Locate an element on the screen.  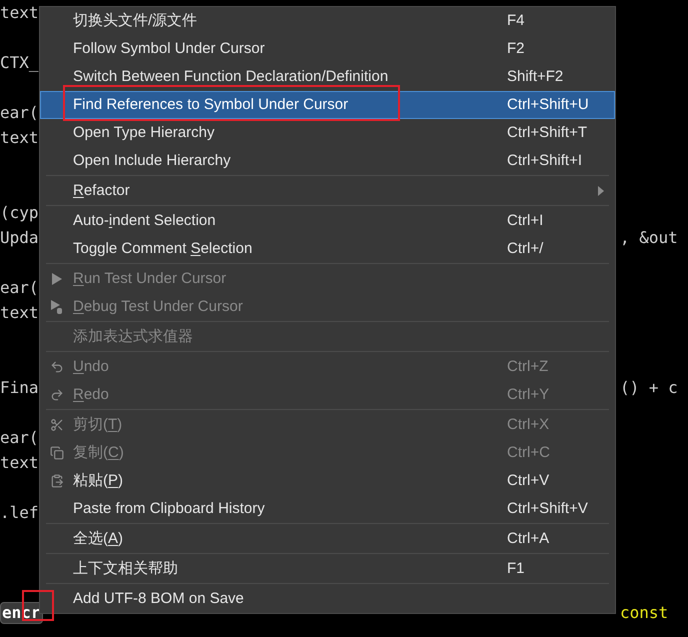
code-text: , &out is located at coordinates (649, 237).